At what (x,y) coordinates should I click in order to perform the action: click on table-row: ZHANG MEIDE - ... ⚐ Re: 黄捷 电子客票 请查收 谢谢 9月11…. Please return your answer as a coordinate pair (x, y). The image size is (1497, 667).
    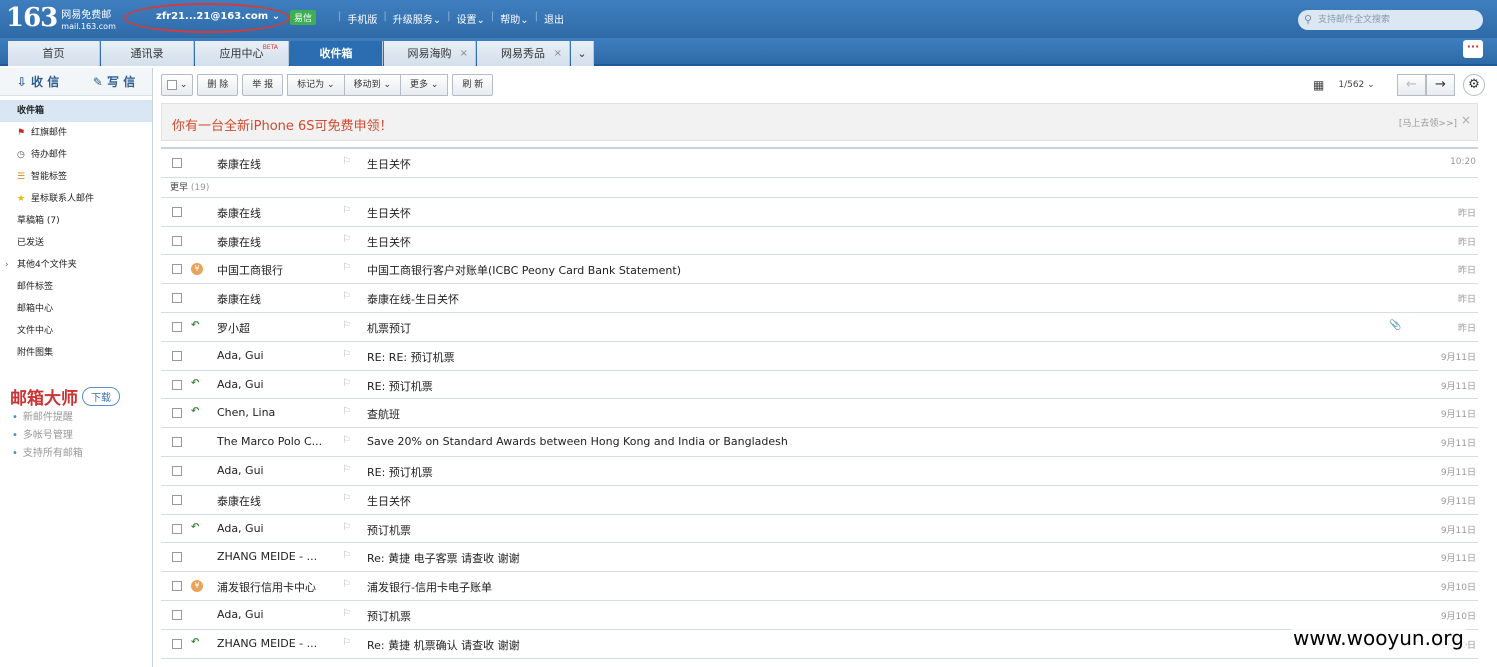
    Looking at the image, I should click on (819, 558).